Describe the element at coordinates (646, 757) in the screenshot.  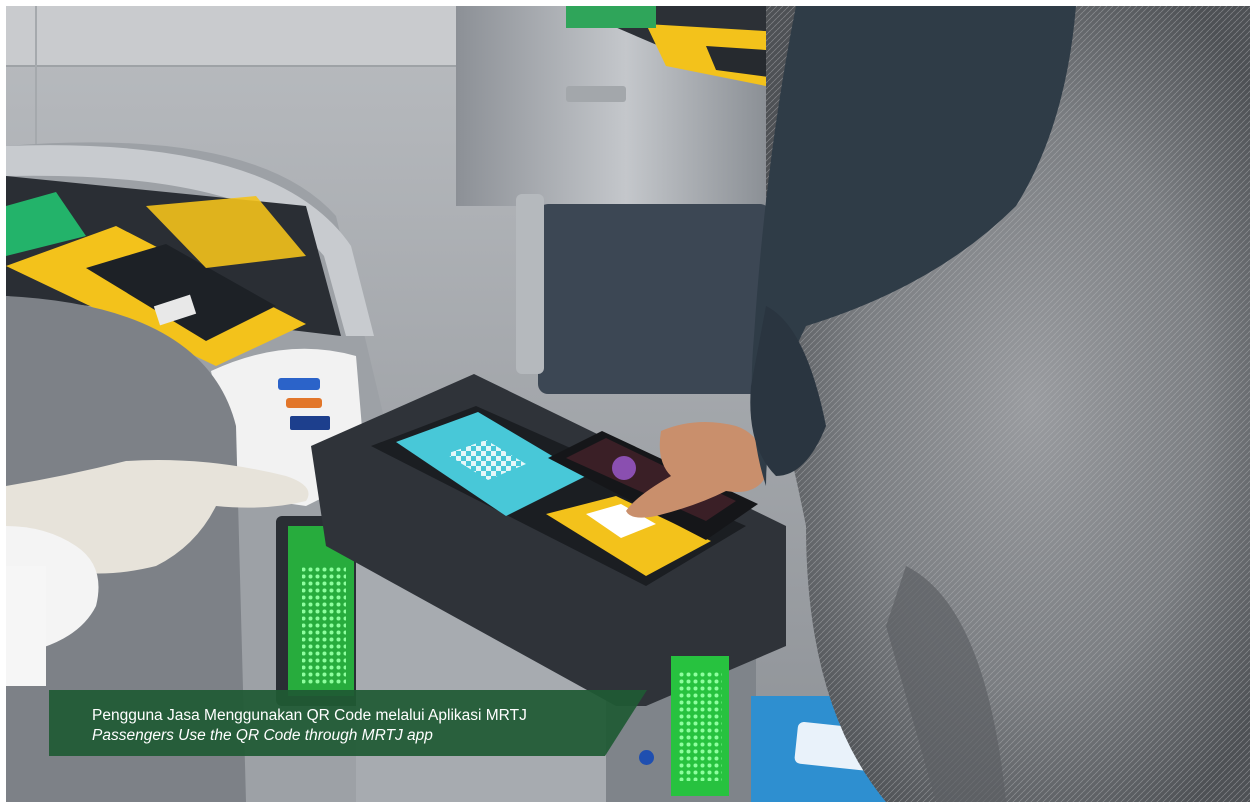
I see `caption-marker-dot` at that location.